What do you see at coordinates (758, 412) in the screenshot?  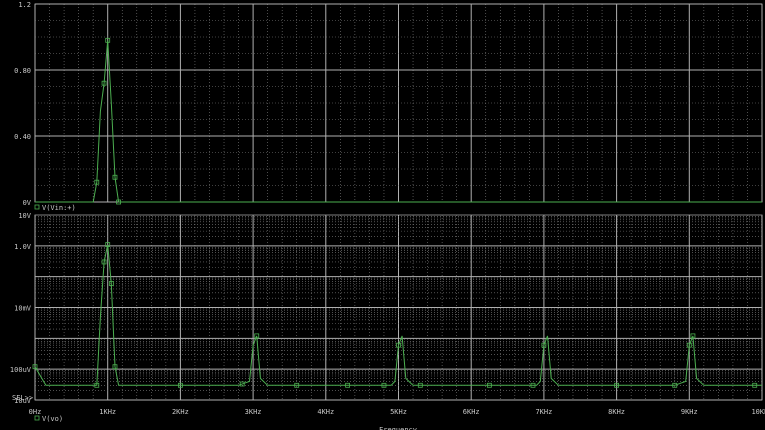 I see `x-tick-label: 10KHz` at bounding box center [758, 412].